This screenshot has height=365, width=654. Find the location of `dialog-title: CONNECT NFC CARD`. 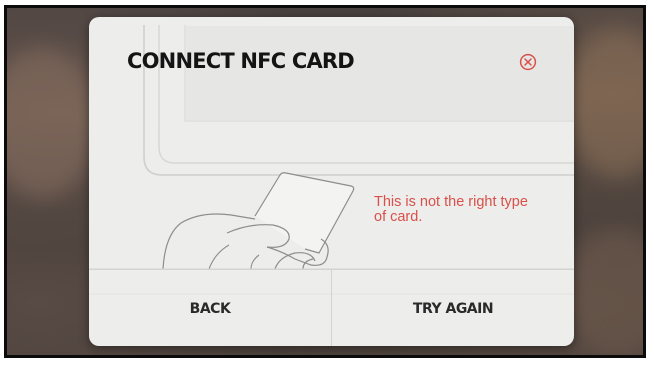

dialog-title: CONNECT NFC CARD is located at coordinates (241, 61).